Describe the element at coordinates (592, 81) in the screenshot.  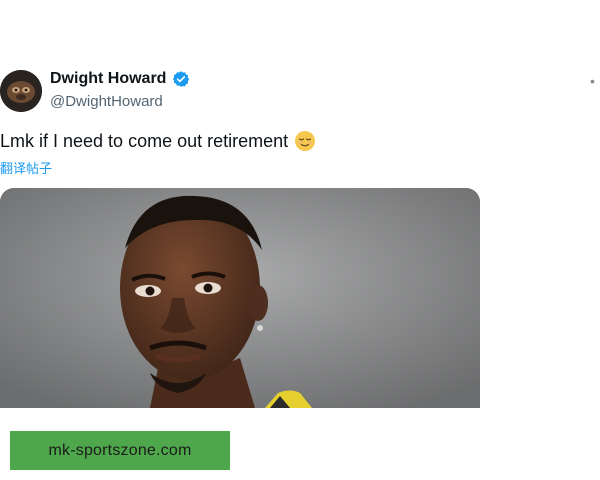
I see `more-options-icon: •` at that location.